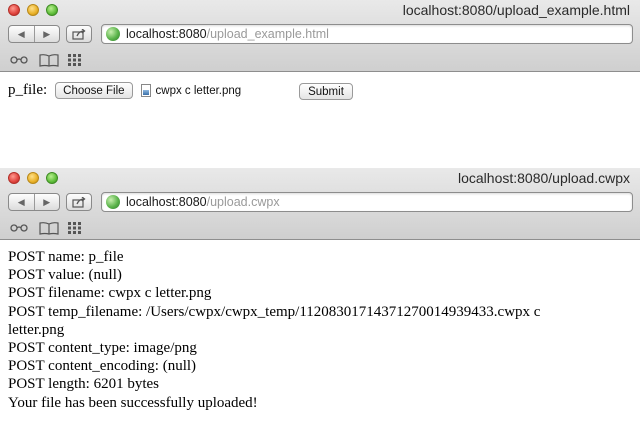 The width and height of the screenshot is (640, 437). I want to click on address-url: localhost:8080/upload_example.html, so click(227, 34).